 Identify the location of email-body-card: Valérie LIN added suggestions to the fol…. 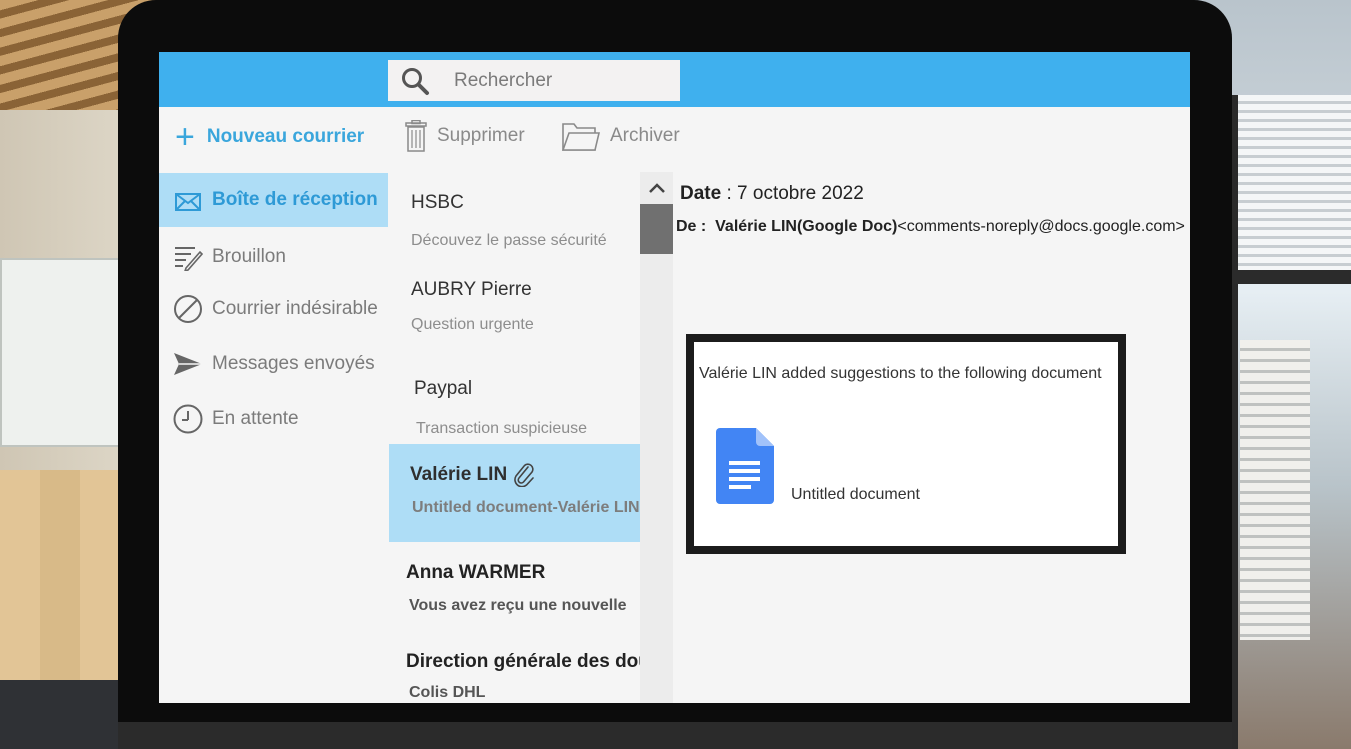
(906, 444).